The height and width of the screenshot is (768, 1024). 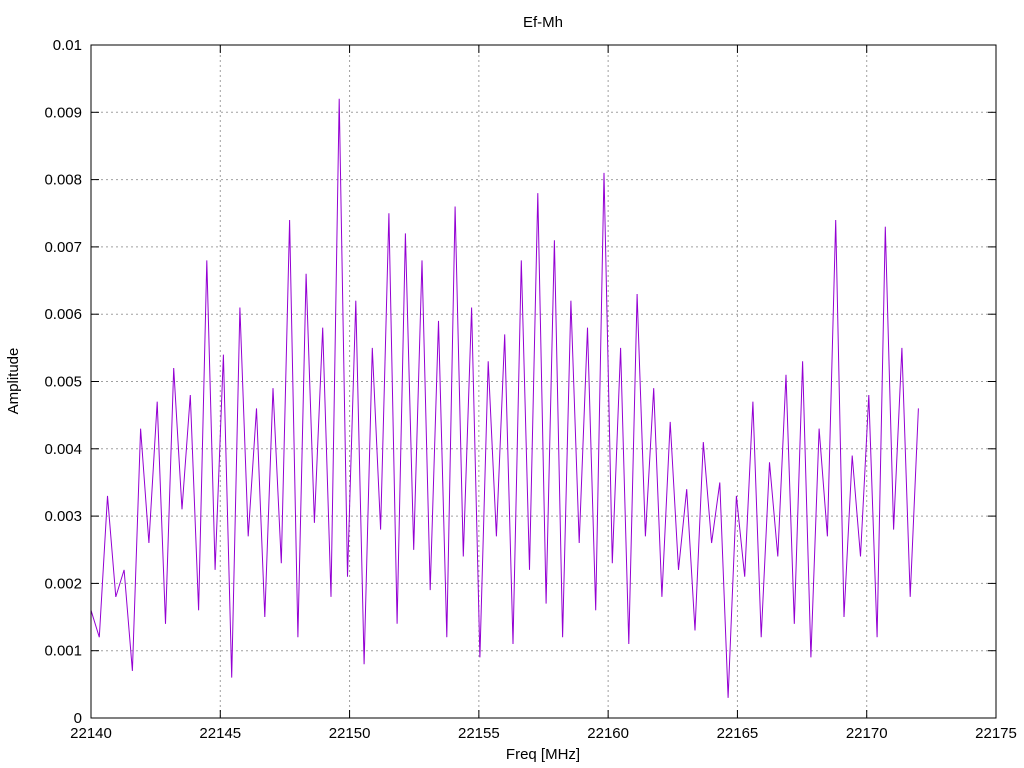 I want to click on x-tick-label: 22170, so click(x=867, y=733).